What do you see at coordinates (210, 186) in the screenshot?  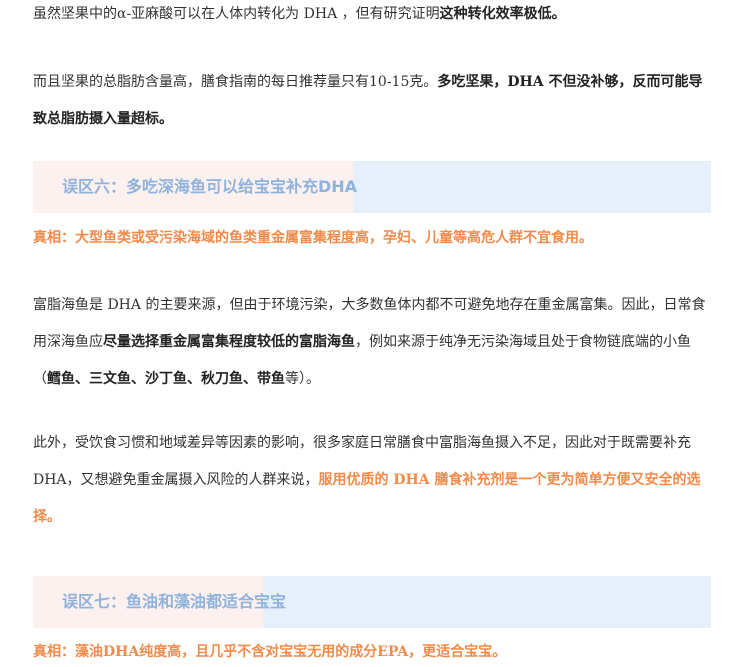 I see `section-title: 误区六：多吃深海鱼可以给宝宝补充DHA` at bounding box center [210, 186].